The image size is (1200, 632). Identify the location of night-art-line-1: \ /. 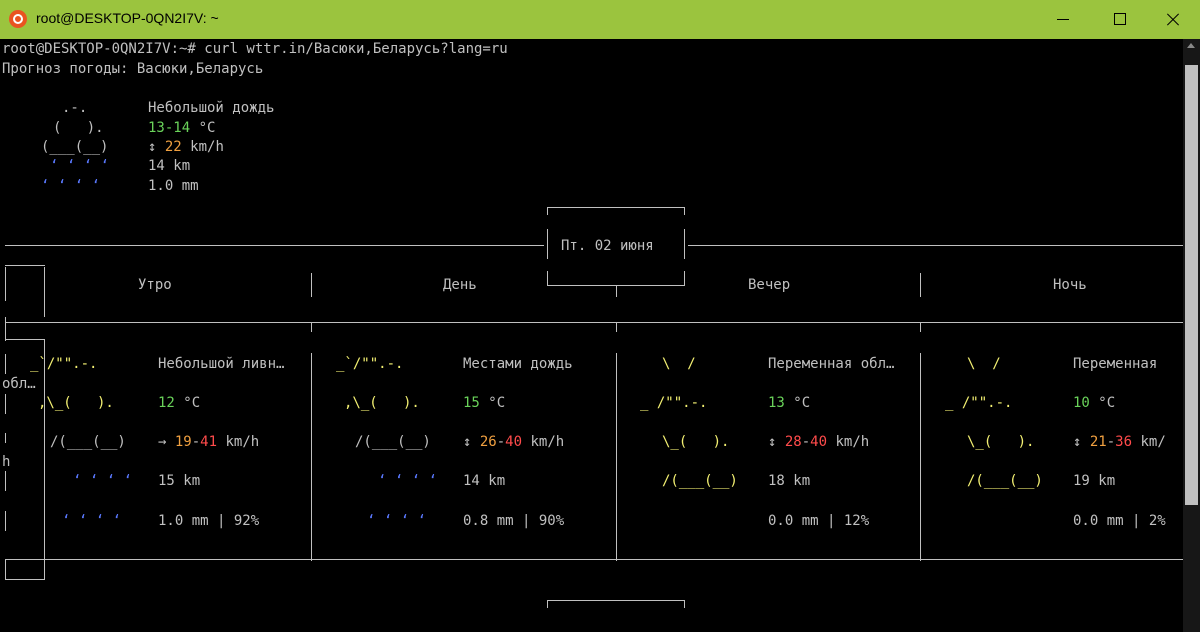
(984, 364).